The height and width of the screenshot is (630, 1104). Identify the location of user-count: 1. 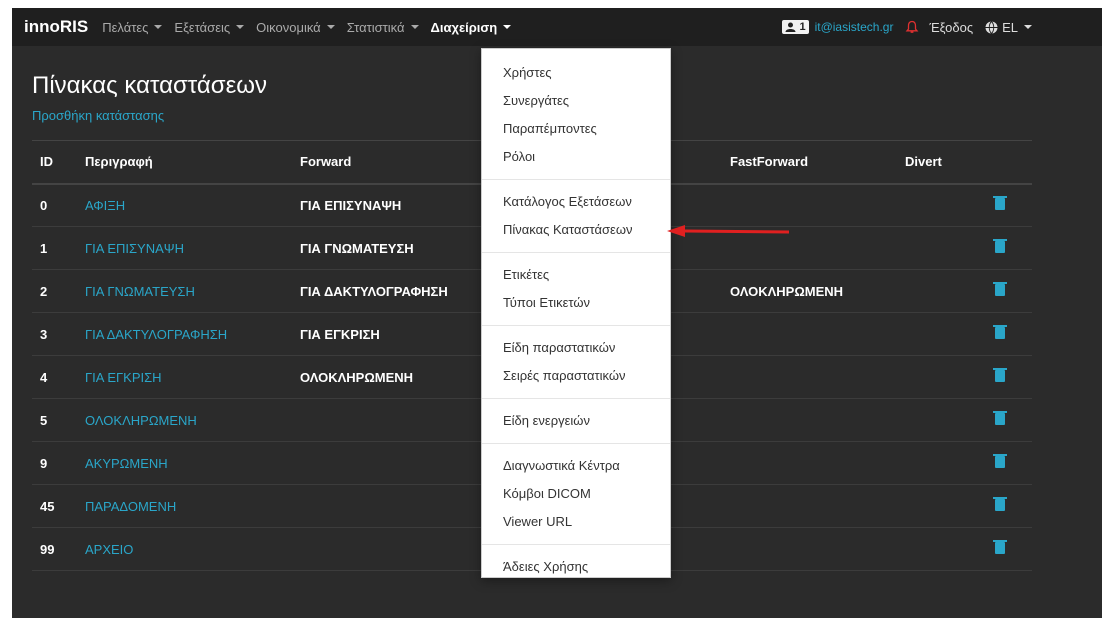
(802, 27).